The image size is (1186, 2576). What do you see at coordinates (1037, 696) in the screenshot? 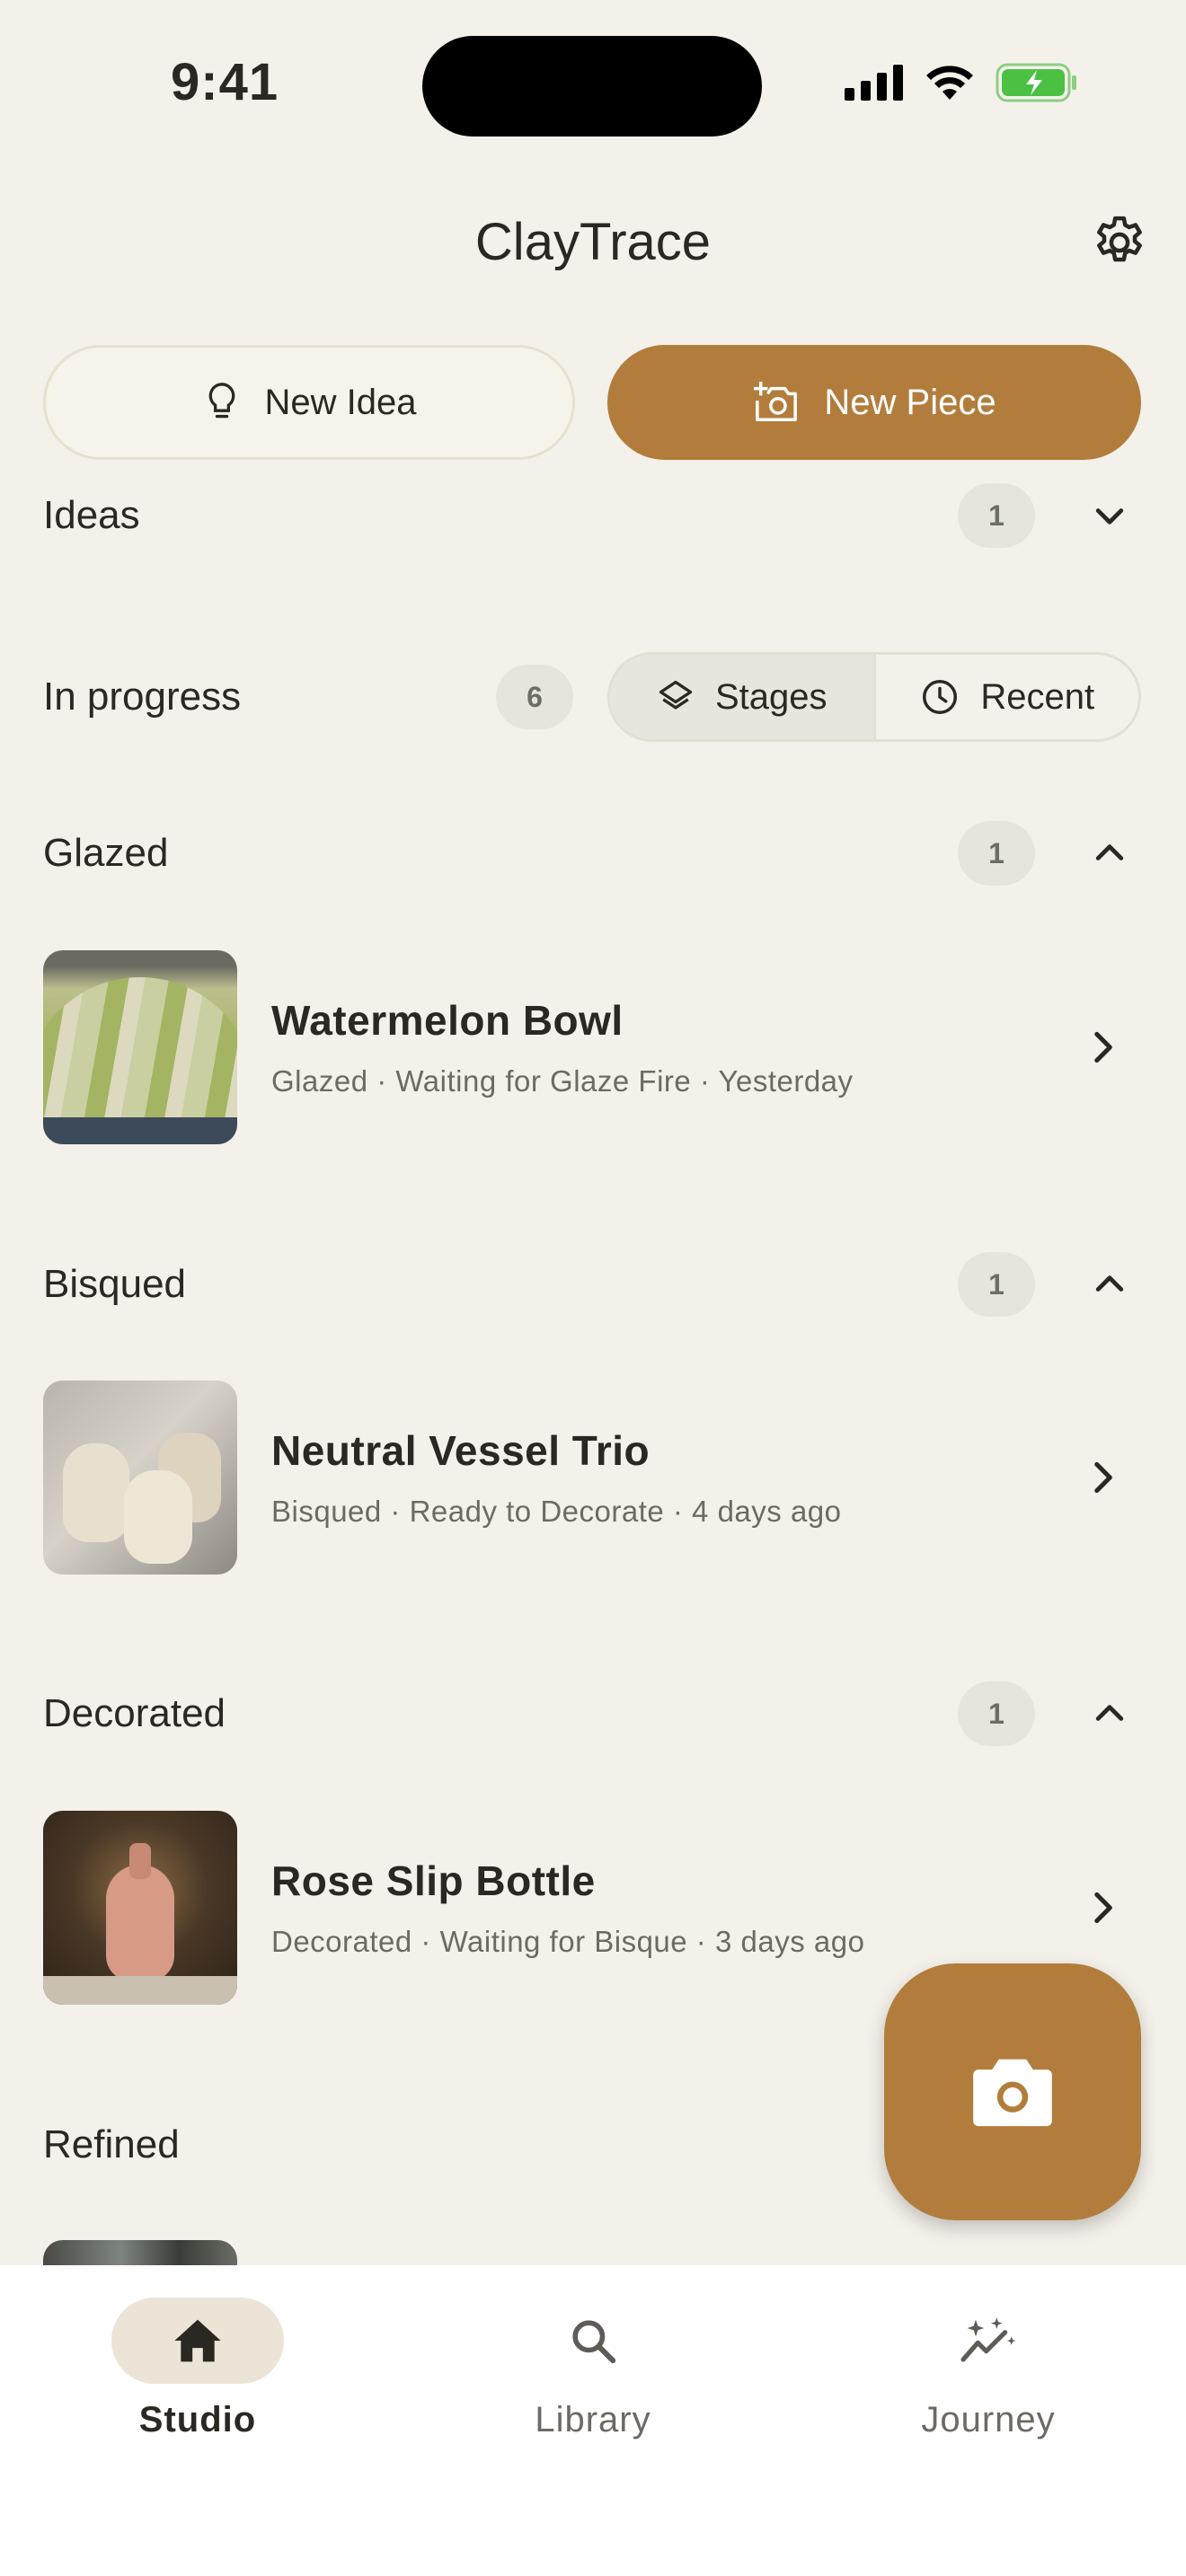
I see `recent-label: Recent` at bounding box center [1037, 696].